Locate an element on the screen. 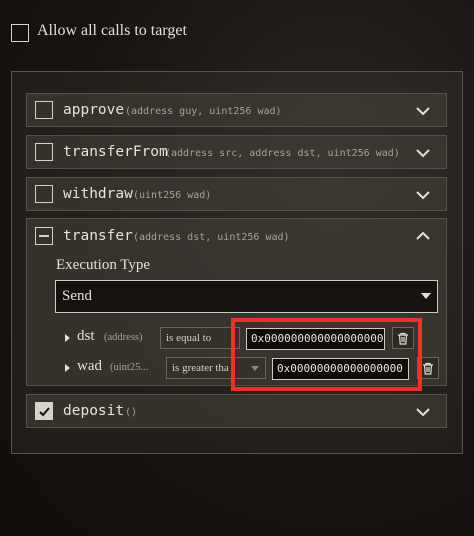  function-row-deposit: deposit () is located at coordinates (236, 411).